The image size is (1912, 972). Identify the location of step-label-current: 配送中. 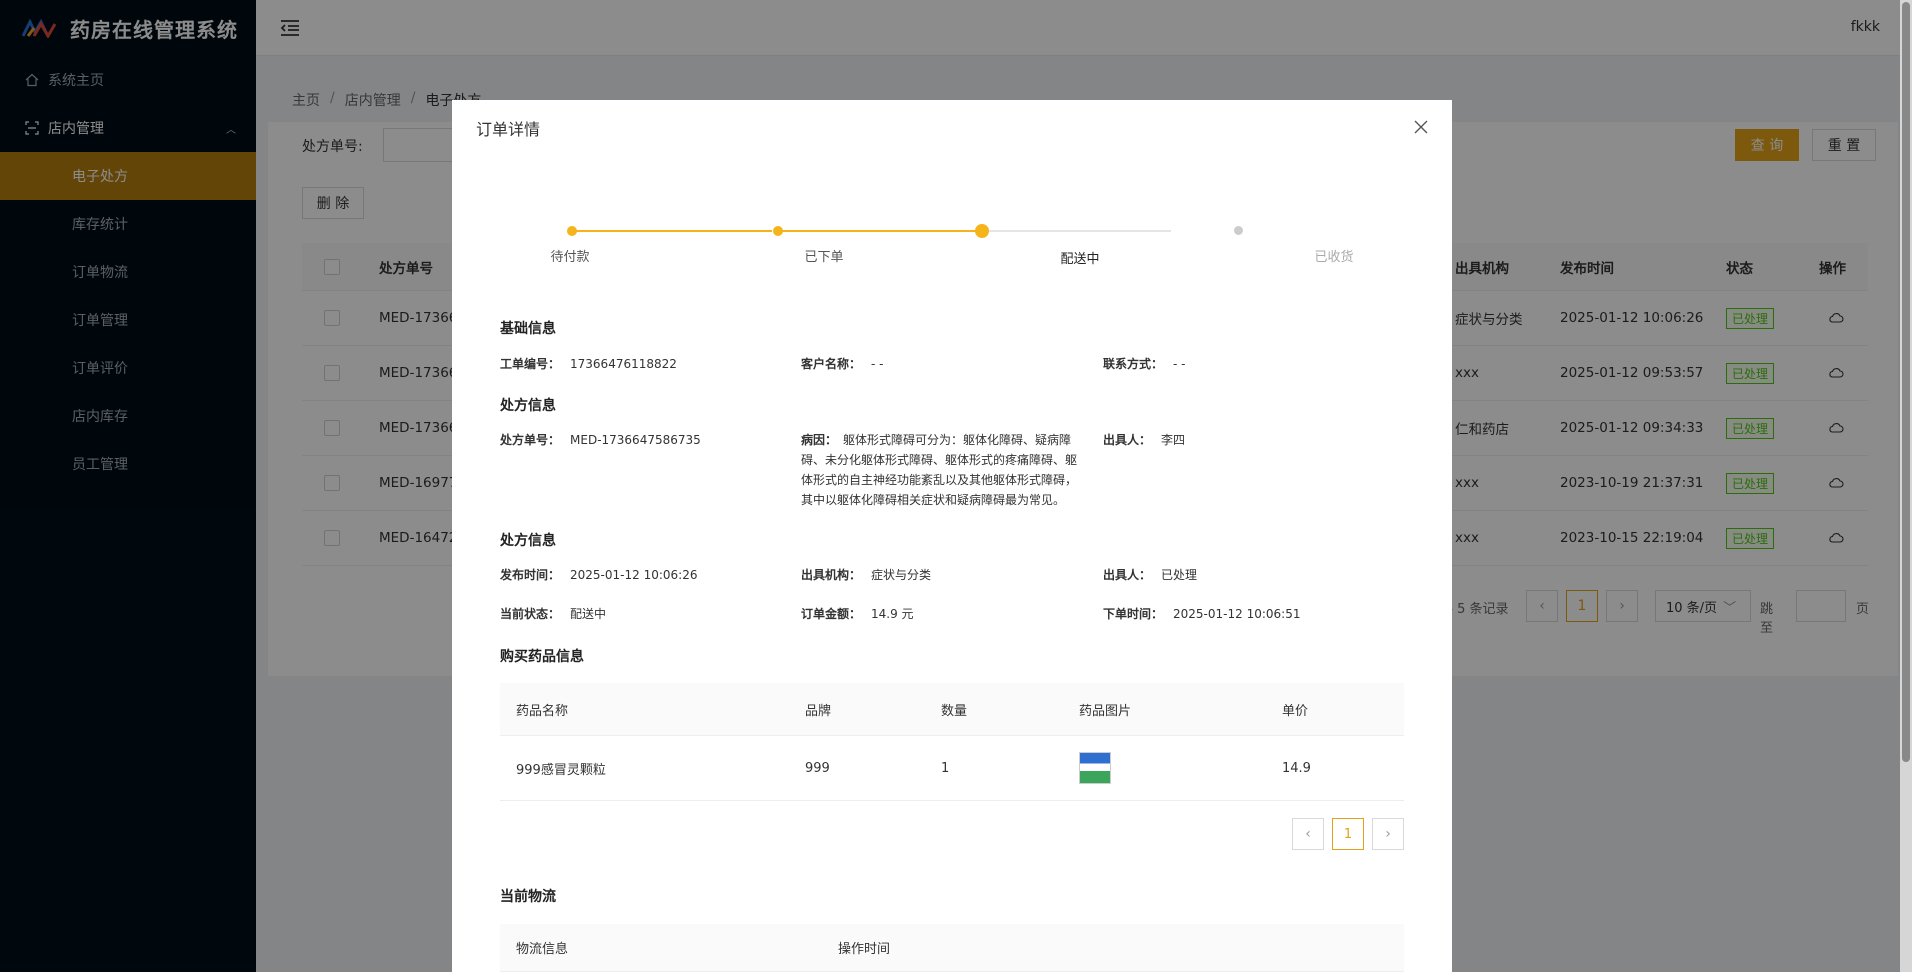
(1080, 259).